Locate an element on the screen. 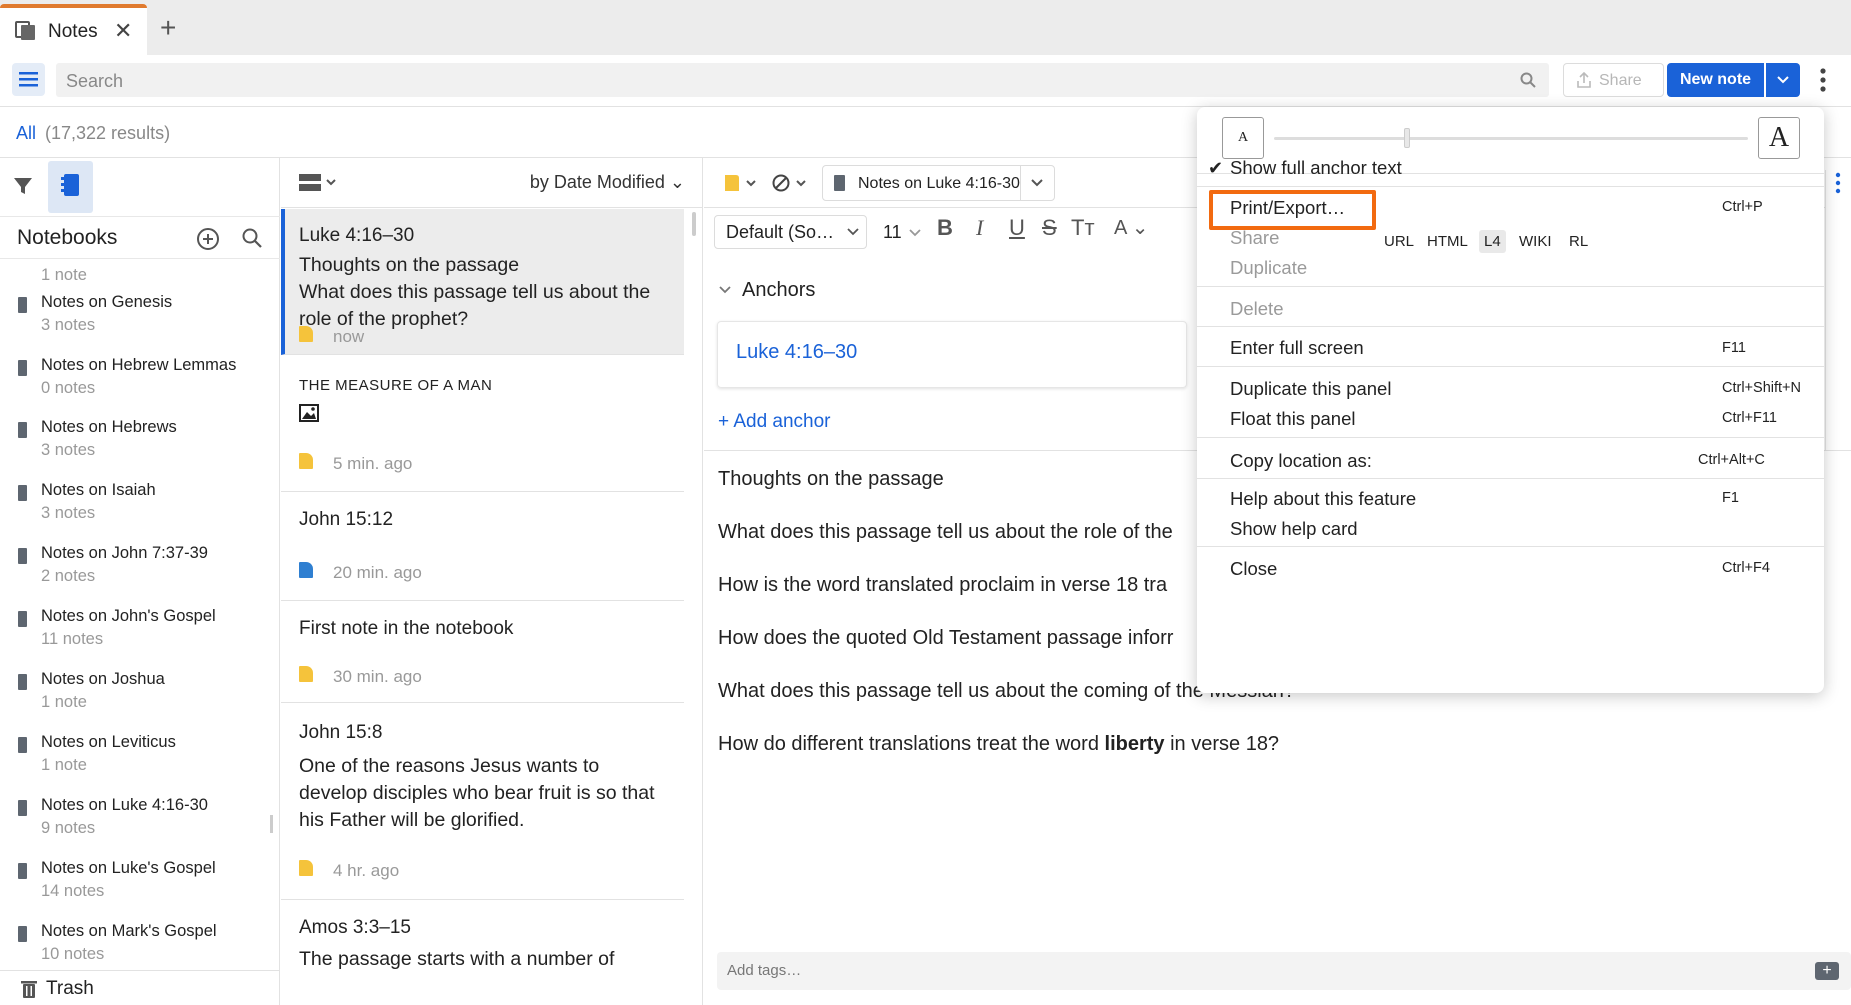  note-item: THE MEASURE OF A MAN 5 min. ago is located at coordinates (482, 423).